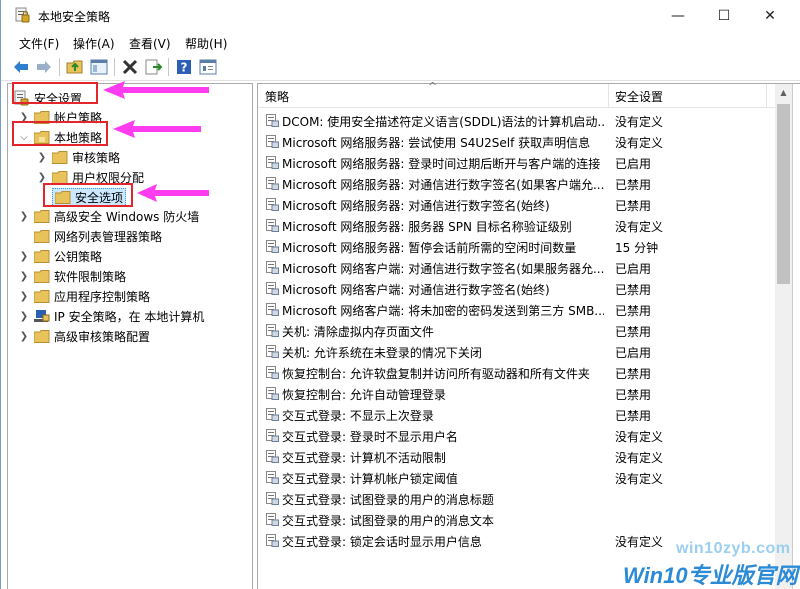  Describe the element at coordinates (94, 43) in the screenshot. I see `menu-action: 操作(A)` at that location.